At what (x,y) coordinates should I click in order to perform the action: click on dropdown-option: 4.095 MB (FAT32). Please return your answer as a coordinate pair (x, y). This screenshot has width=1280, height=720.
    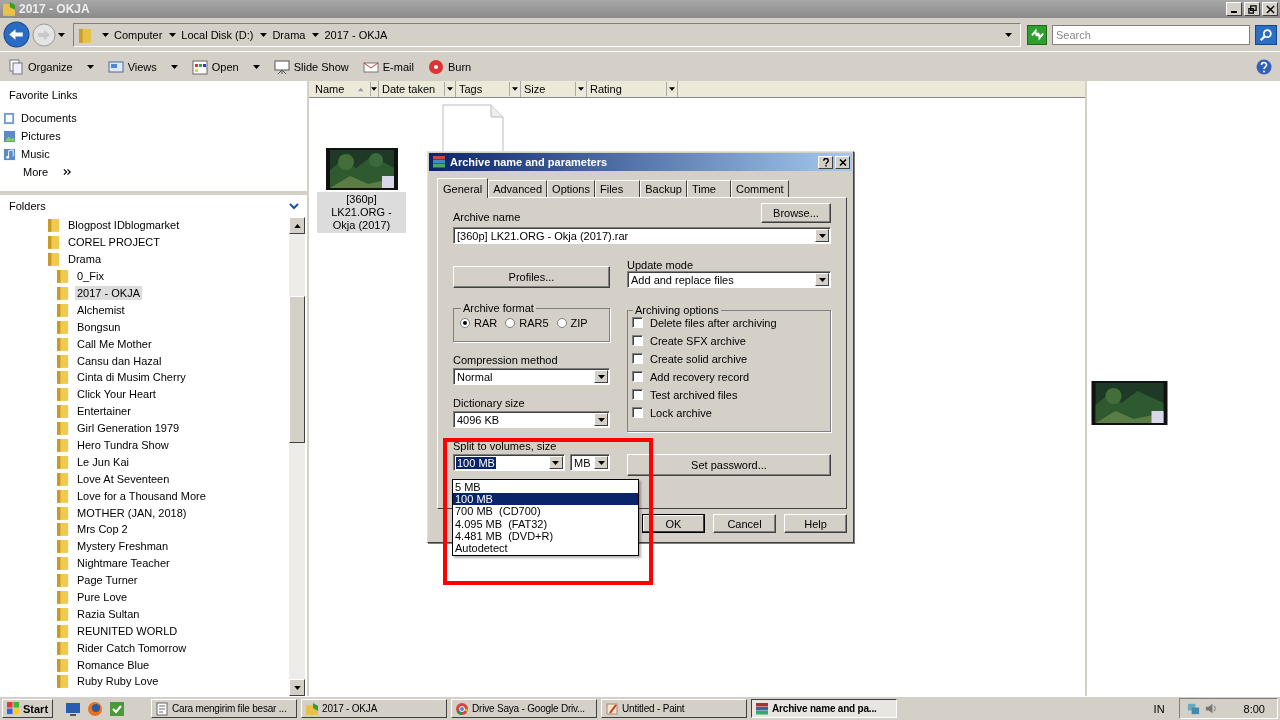
    Looking at the image, I should click on (545, 523).